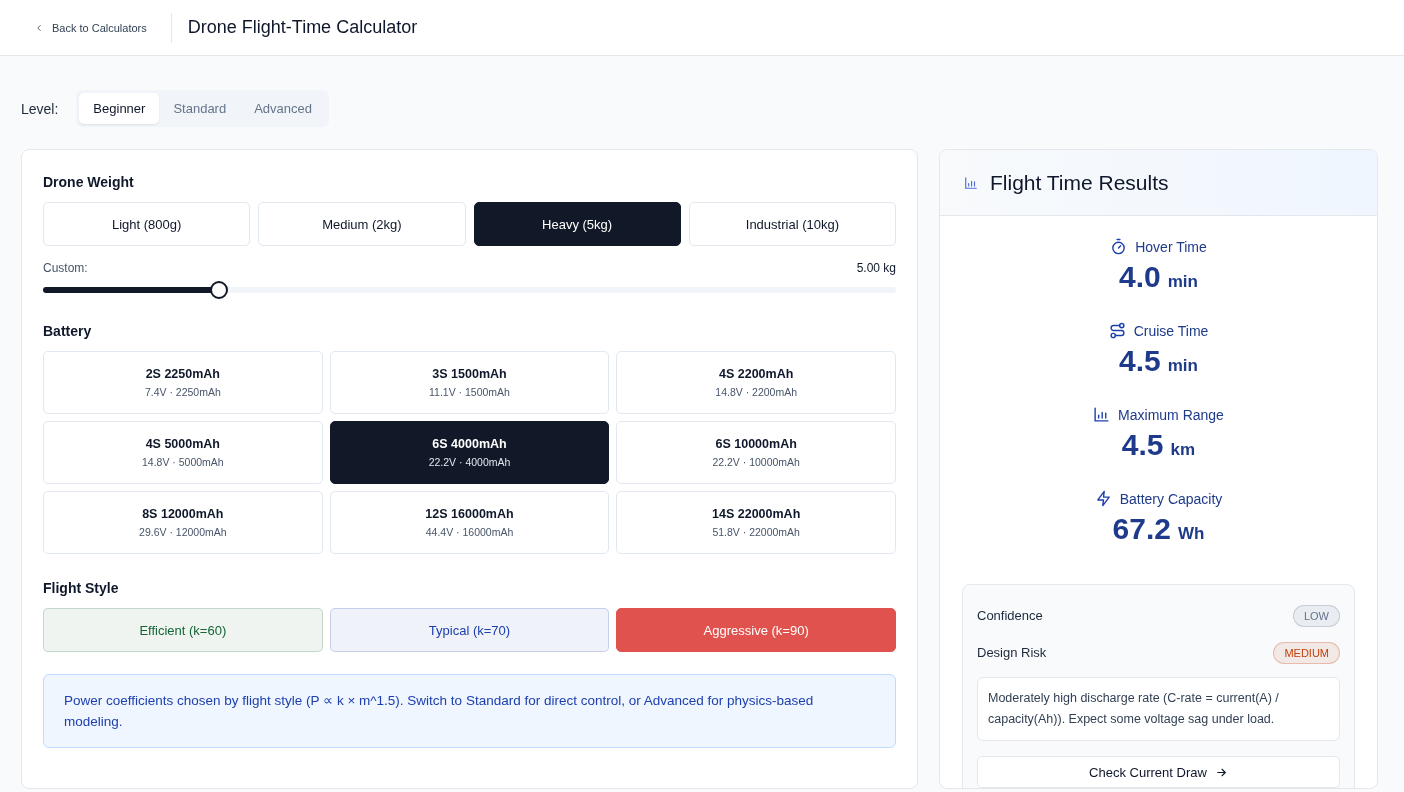  I want to click on battery-name: 12S 16000mAh, so click(469, 514).